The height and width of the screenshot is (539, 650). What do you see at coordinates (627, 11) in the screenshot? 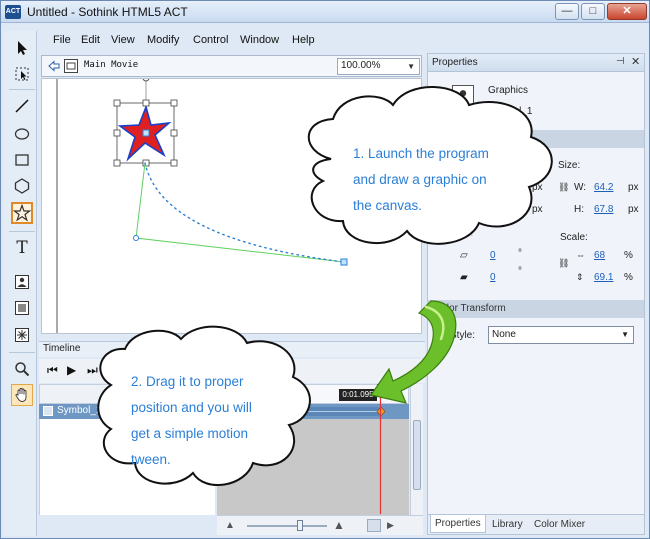
I see `close-button: ✕` at bounding box center [627, 11].